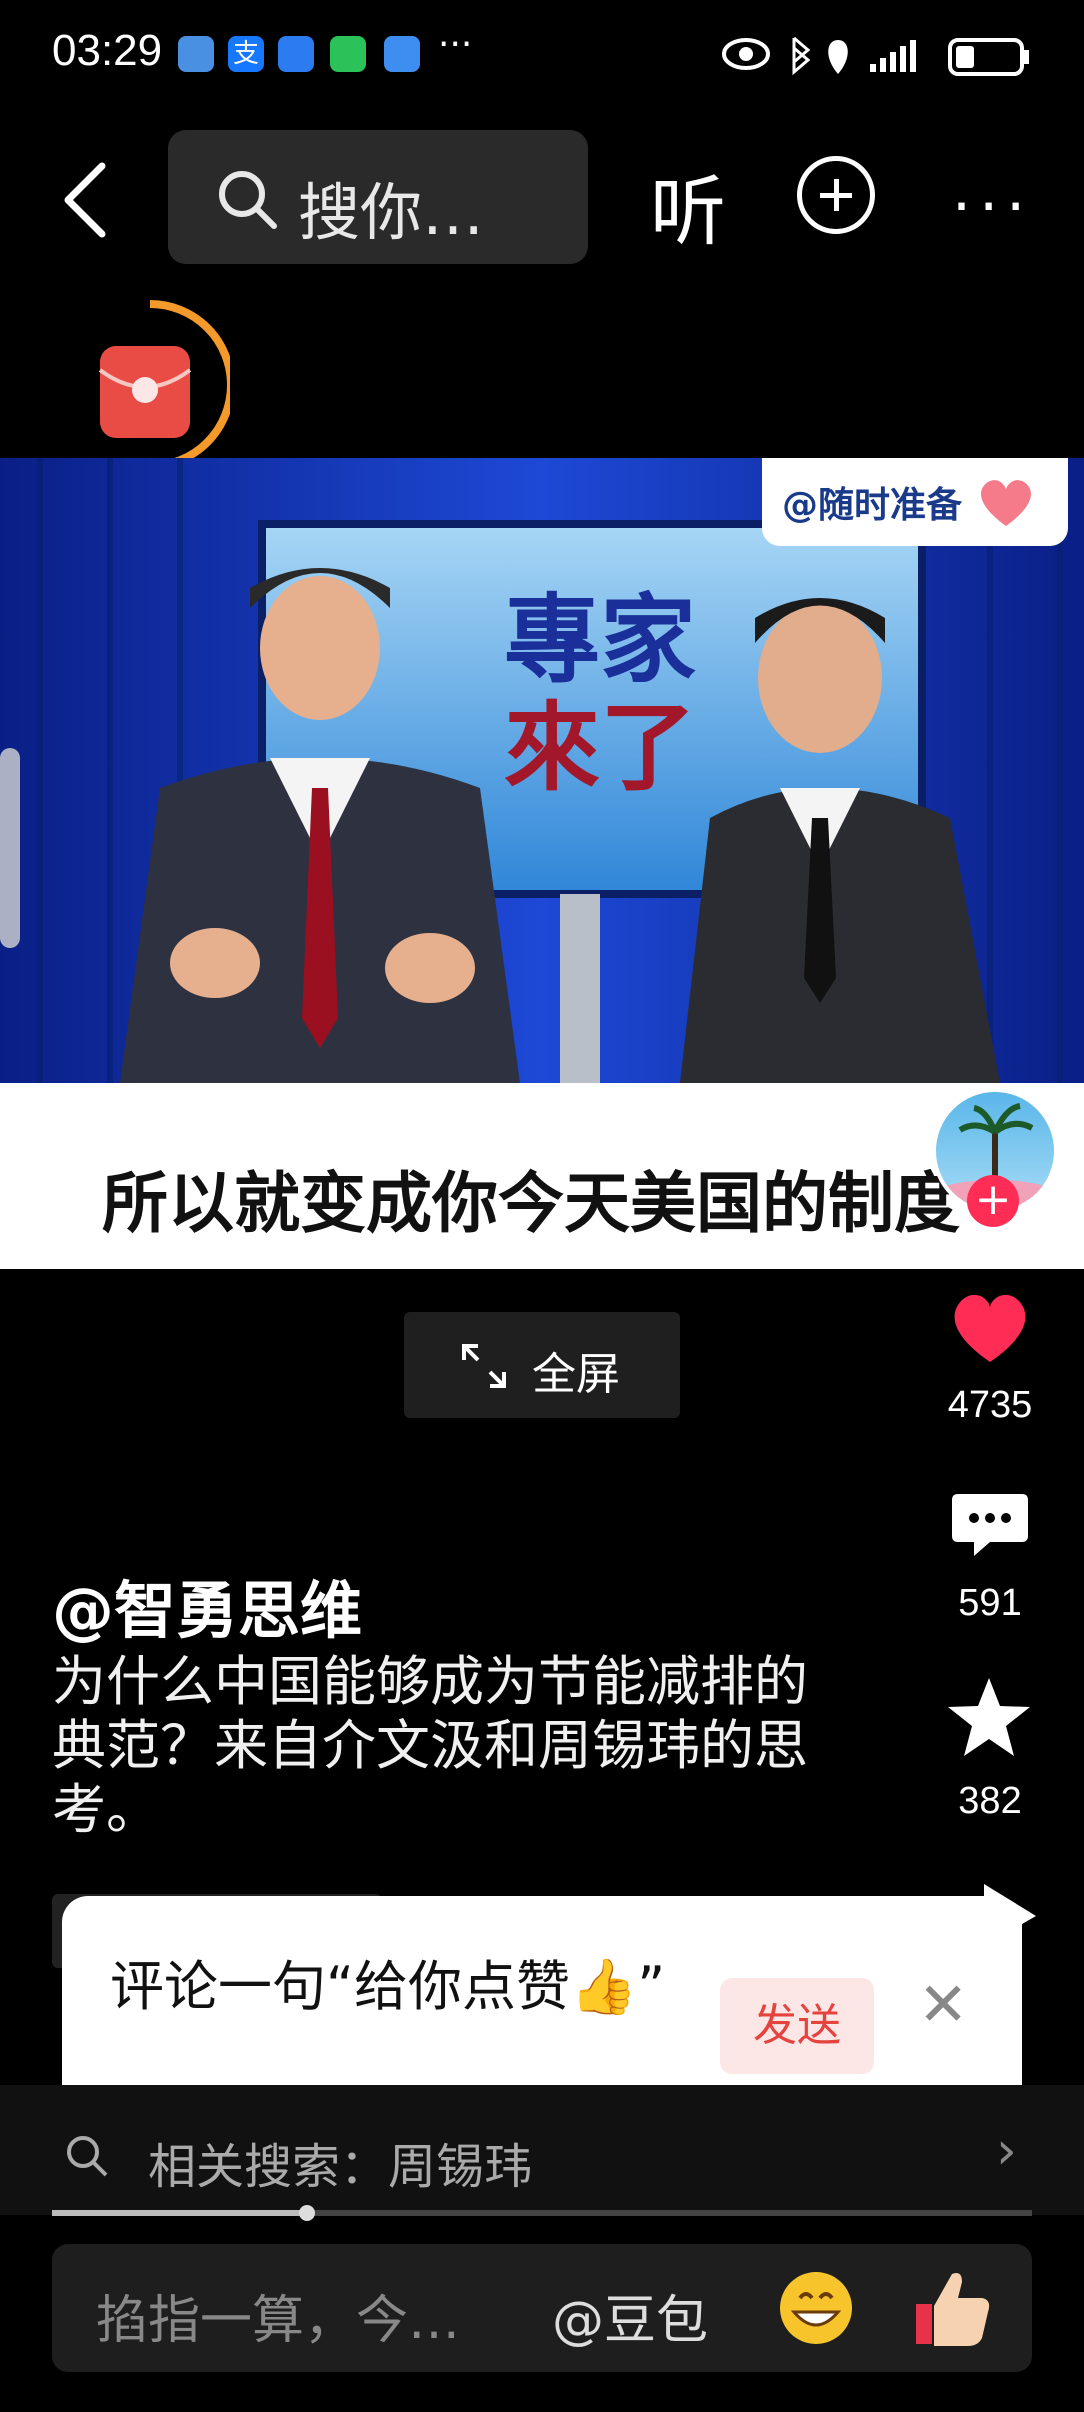 This screenshot has width=1084, height=2412. Describe the element at coordinates (872, 505) in the screenshot. I see `sticker-text: @随时准备` at that location.